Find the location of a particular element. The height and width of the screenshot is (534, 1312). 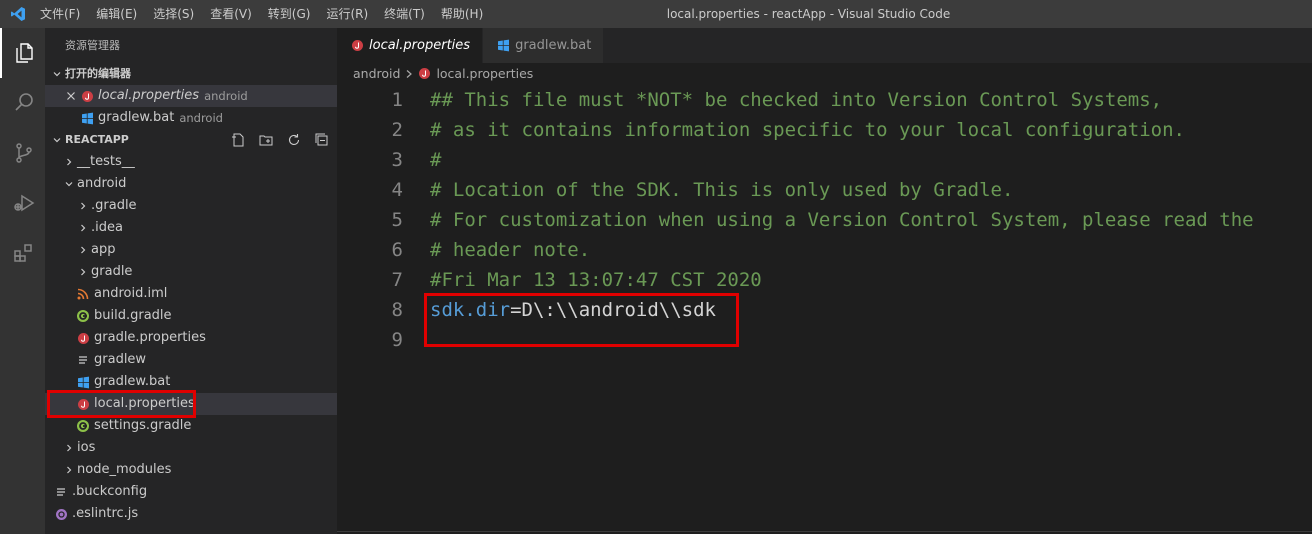

code-line: 6 # header note. is located at coordinates (824, 250).